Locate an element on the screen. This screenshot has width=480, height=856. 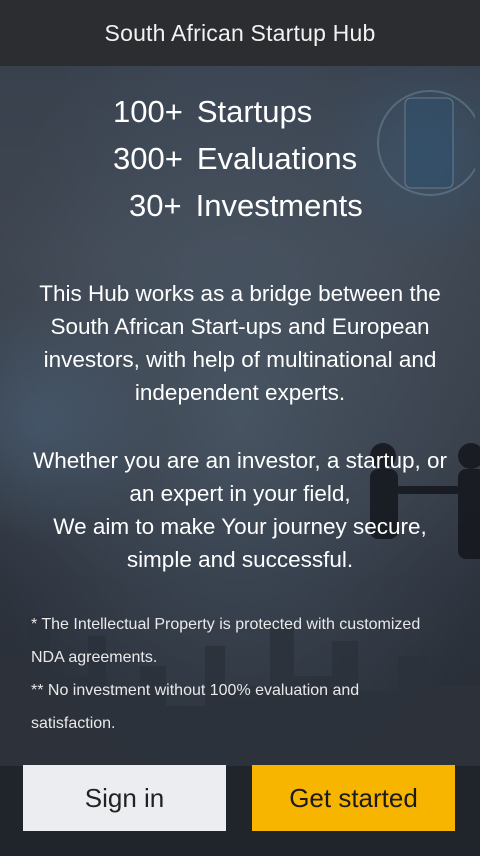
stat-evaluations: 300+ Evaluations is located at coordinates (235, 164).